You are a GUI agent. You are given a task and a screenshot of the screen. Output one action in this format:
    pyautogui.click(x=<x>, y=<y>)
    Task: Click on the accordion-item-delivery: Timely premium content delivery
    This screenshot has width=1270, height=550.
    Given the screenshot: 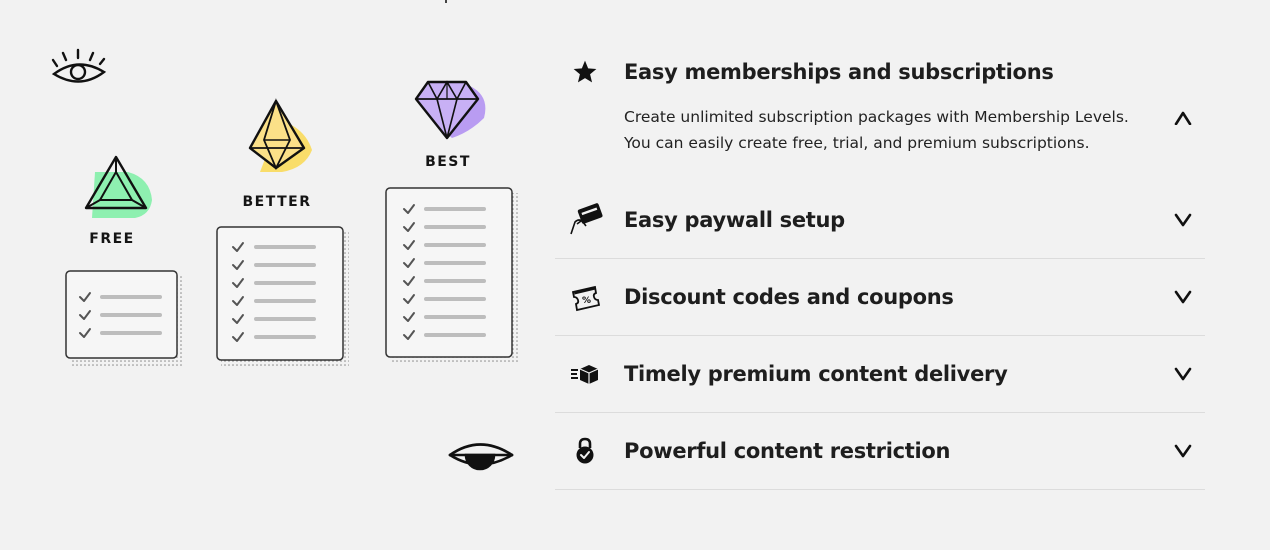 What is the action you would take?
    pyautogui.click(x=880, y=374)
    